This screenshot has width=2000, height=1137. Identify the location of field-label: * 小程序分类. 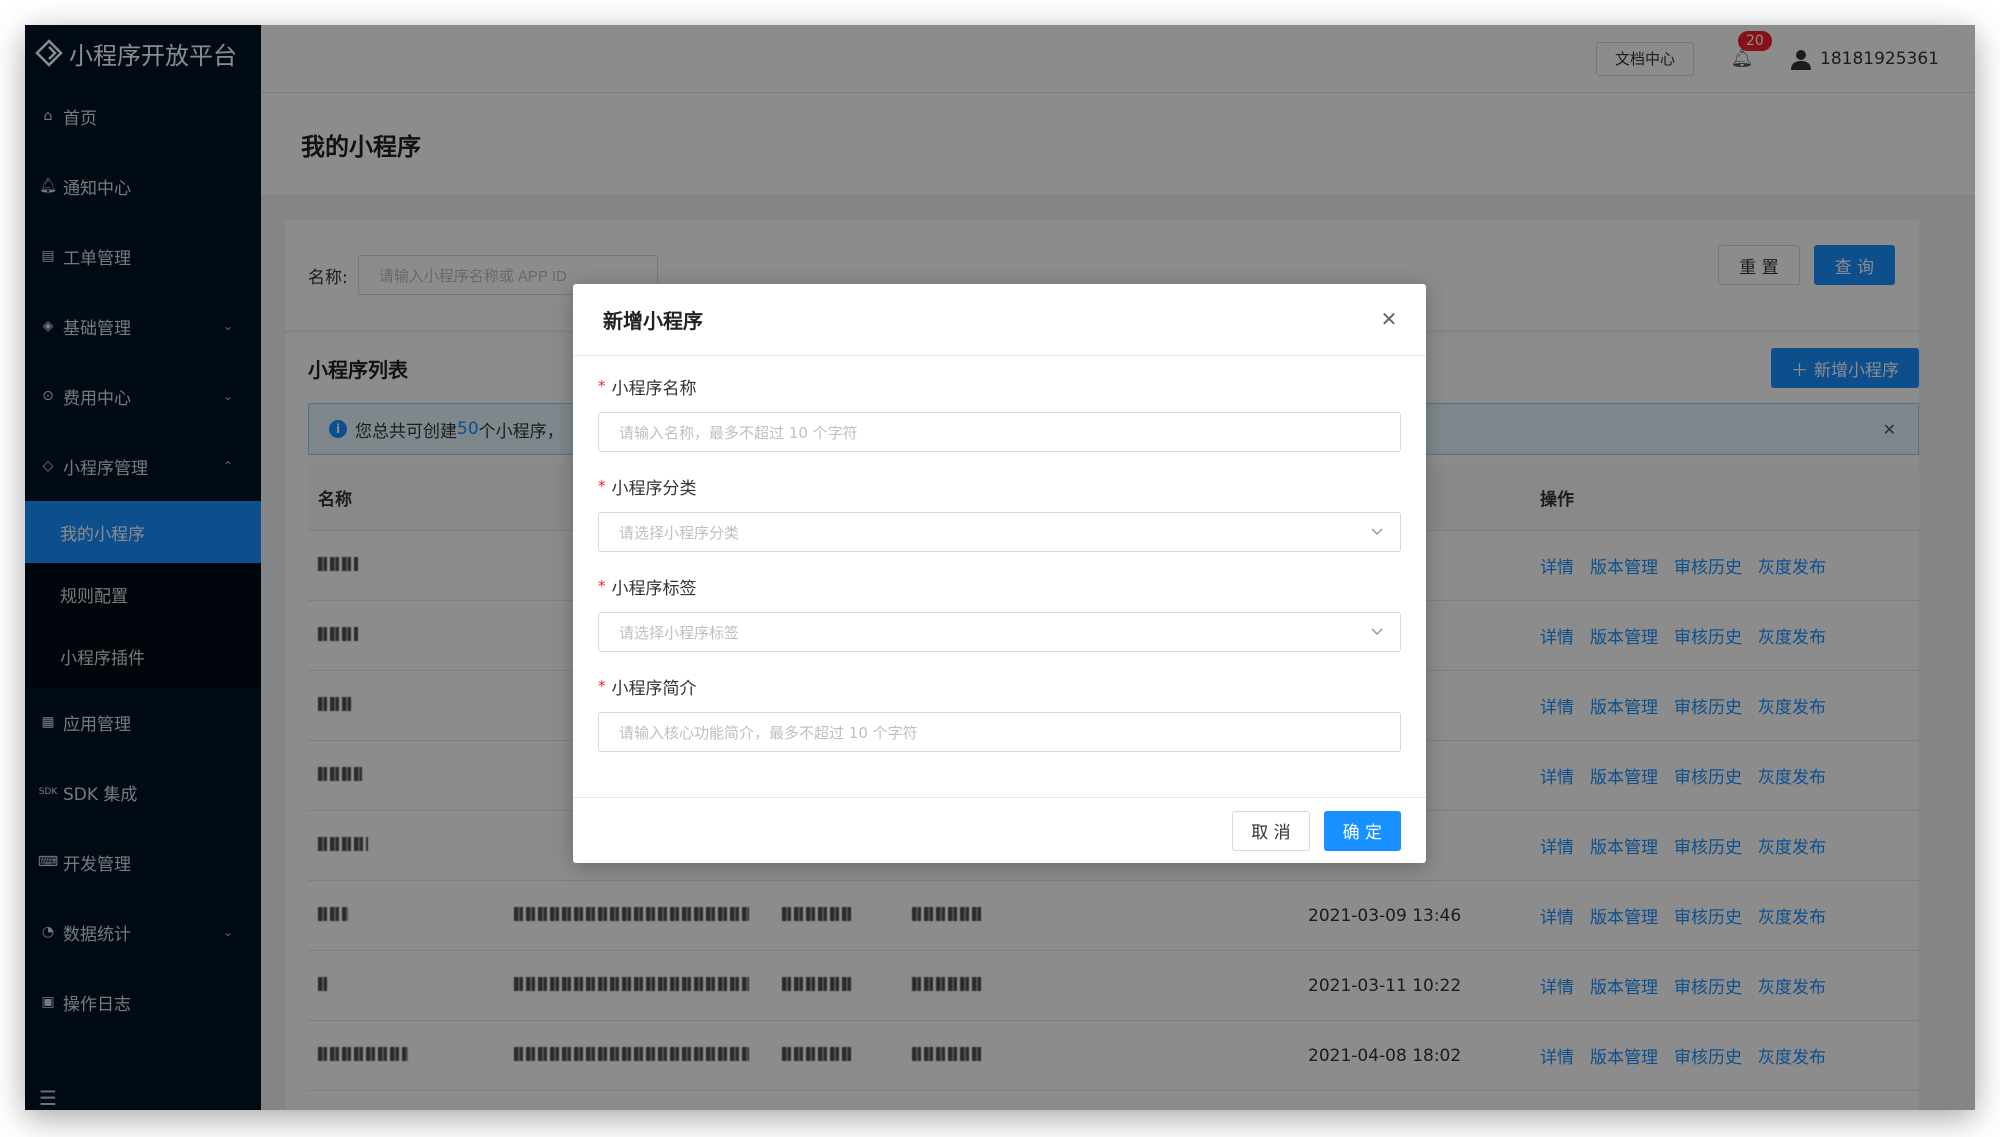
(999, 486).